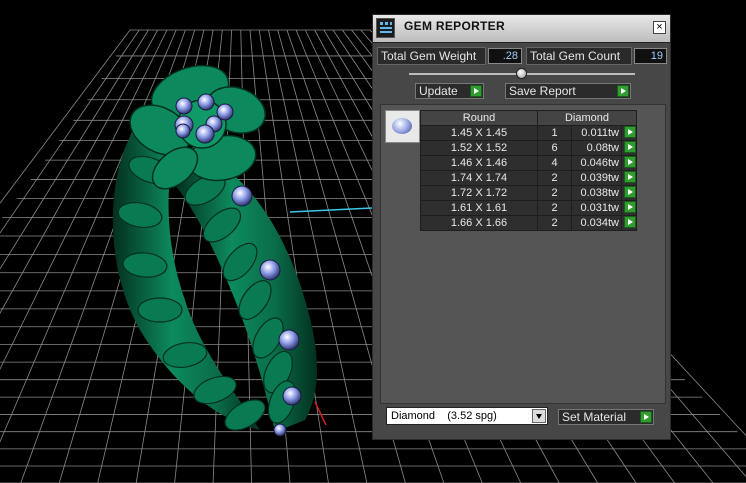 This screenshot has height=483, width=746. I want to click on slider-thumb, so click(521, 73).